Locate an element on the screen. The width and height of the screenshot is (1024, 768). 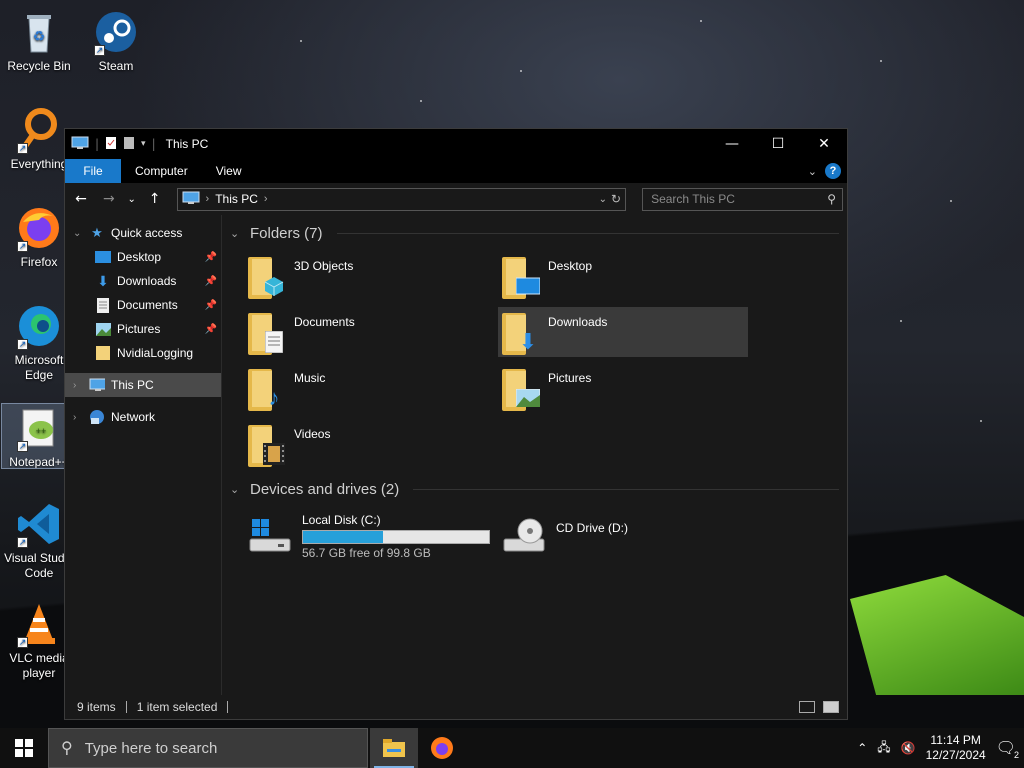
help-icon: ? is located at coordinates (833, 171).